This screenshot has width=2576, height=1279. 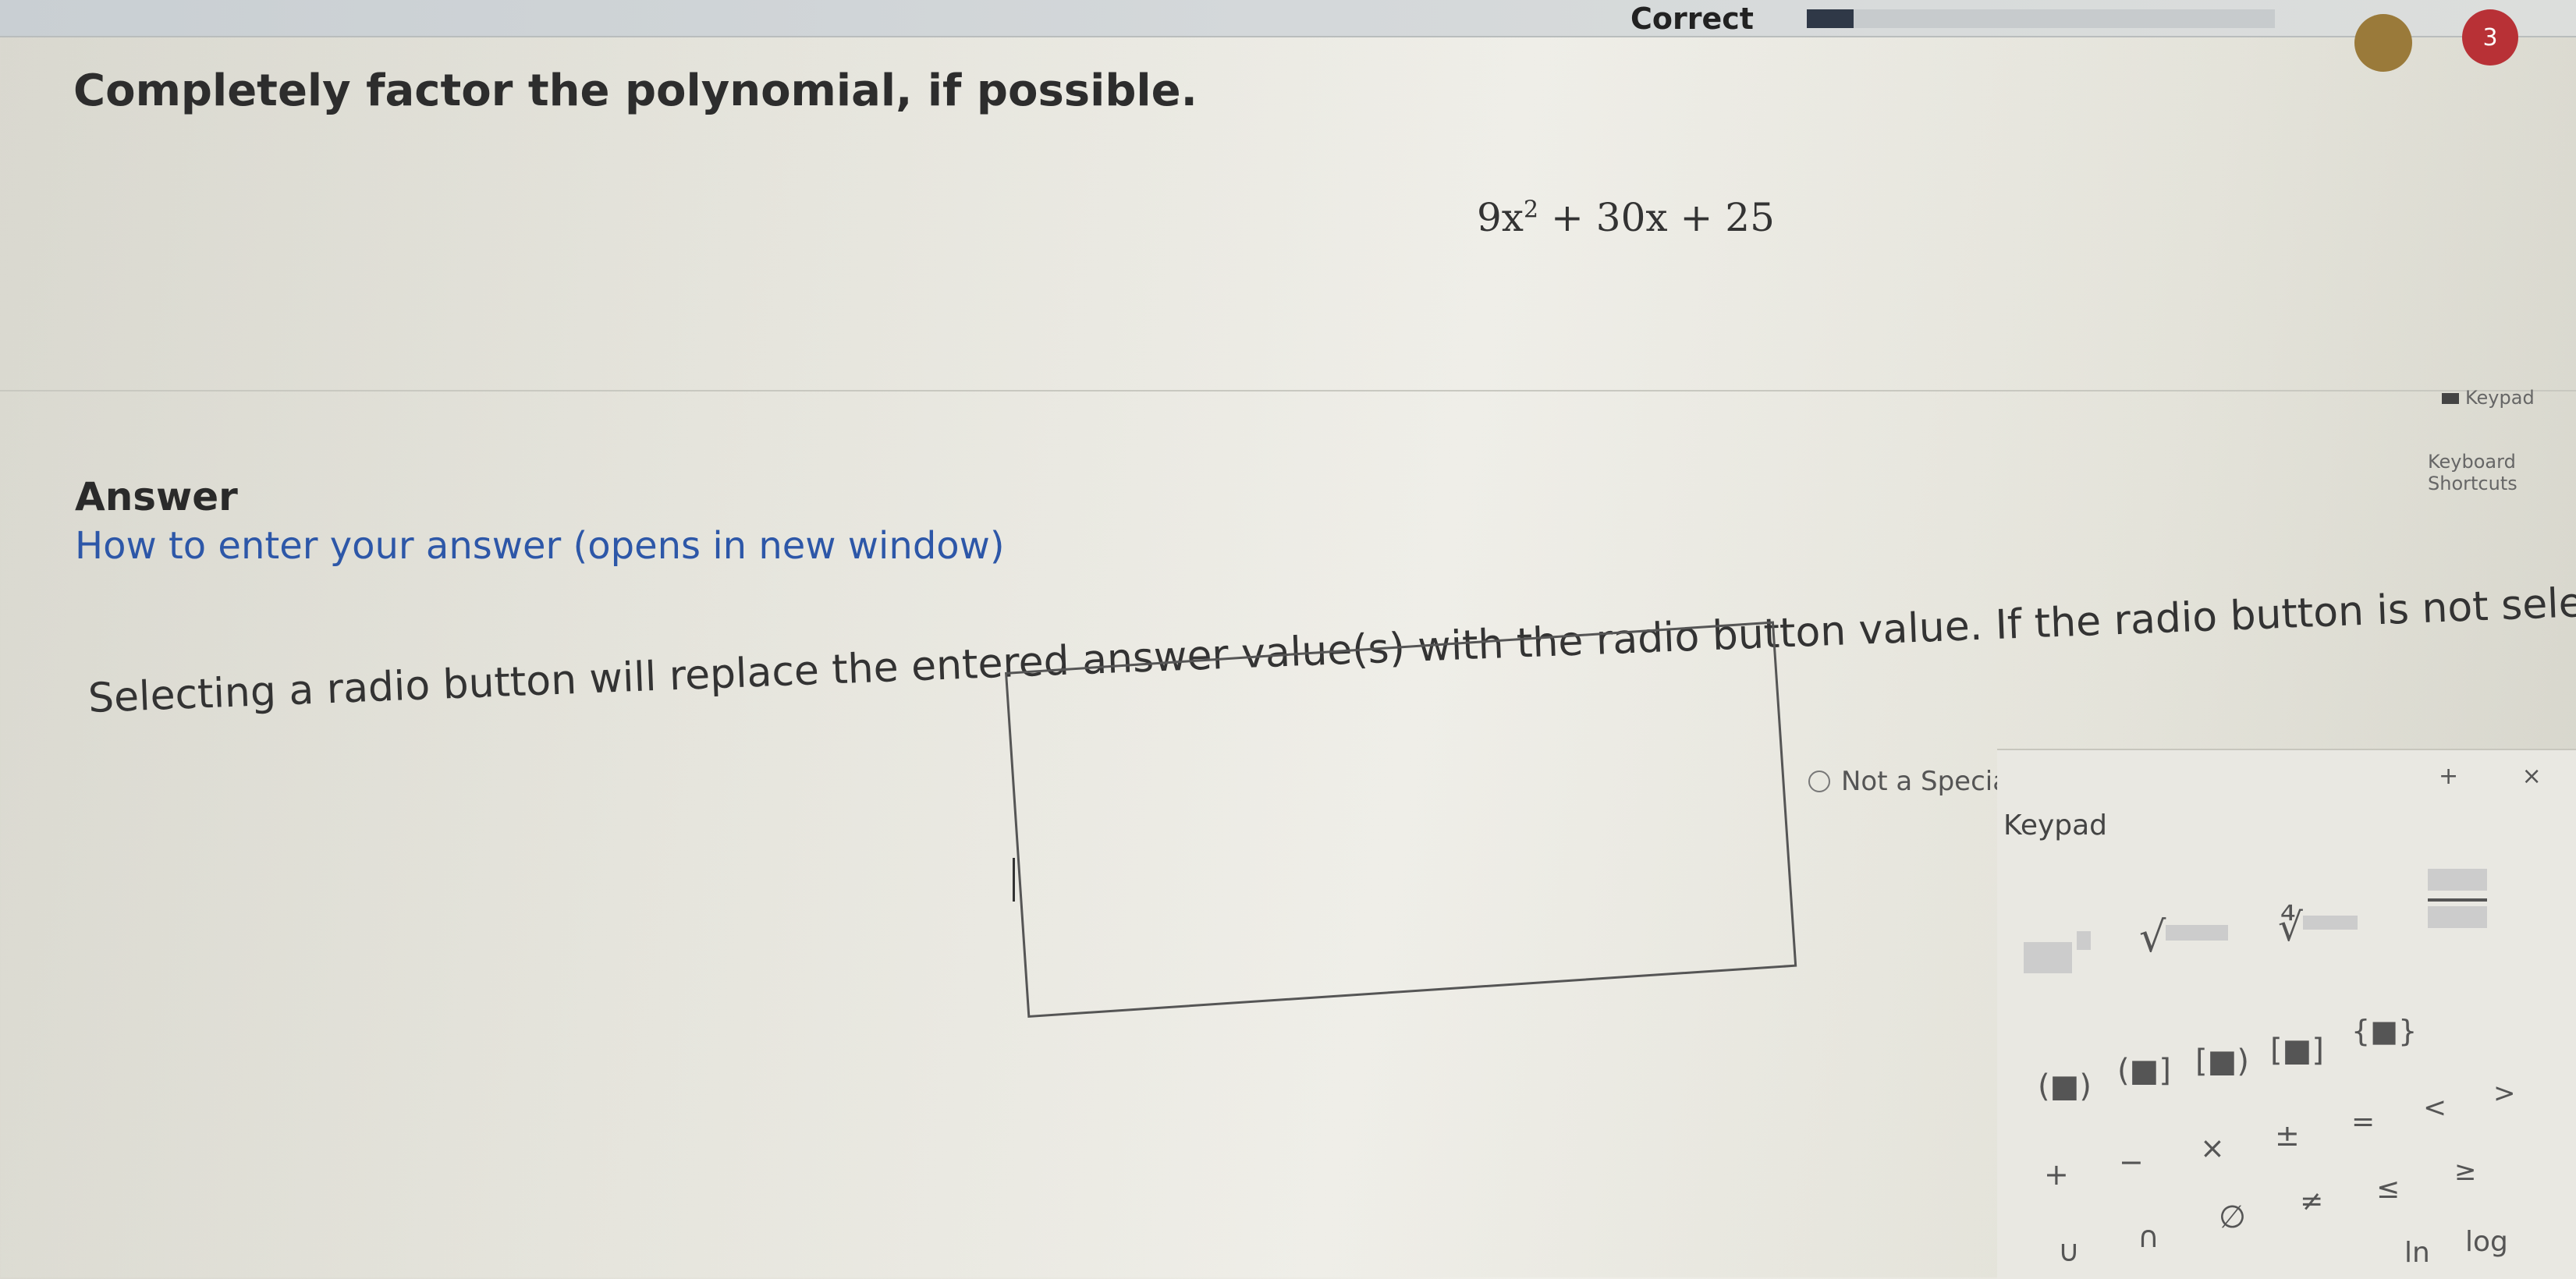 I want to click on keypad-window-controls: + ×, so click(x=2504, y=776).